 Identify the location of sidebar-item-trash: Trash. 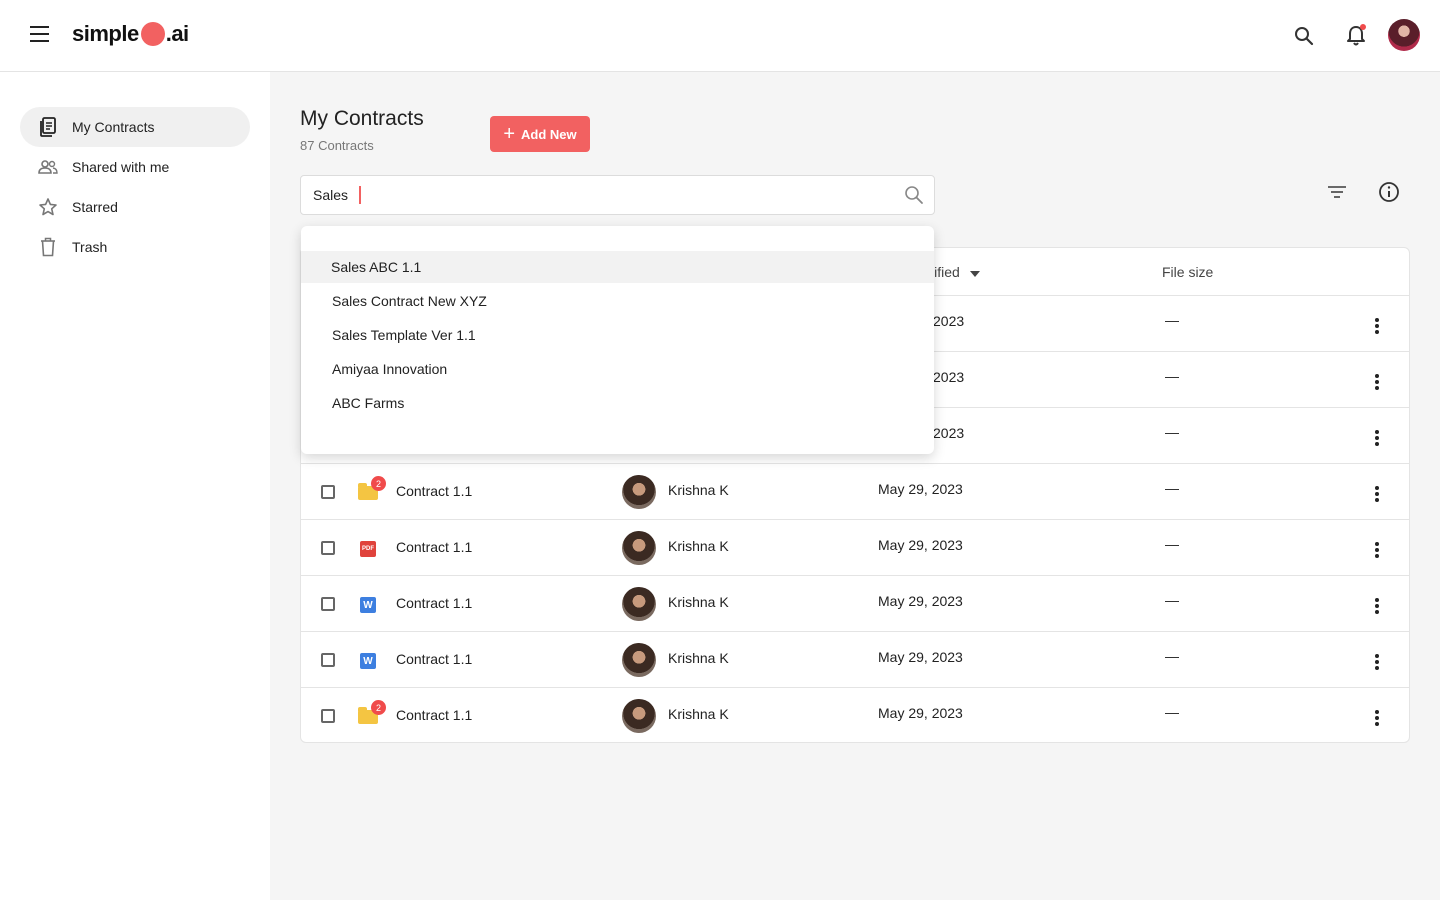
(135, 247).